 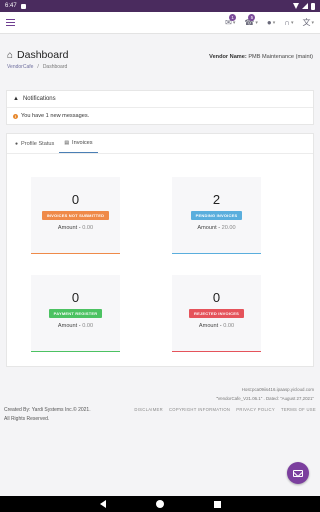 I want to click on battery-icon, so click(x=313, y=6).